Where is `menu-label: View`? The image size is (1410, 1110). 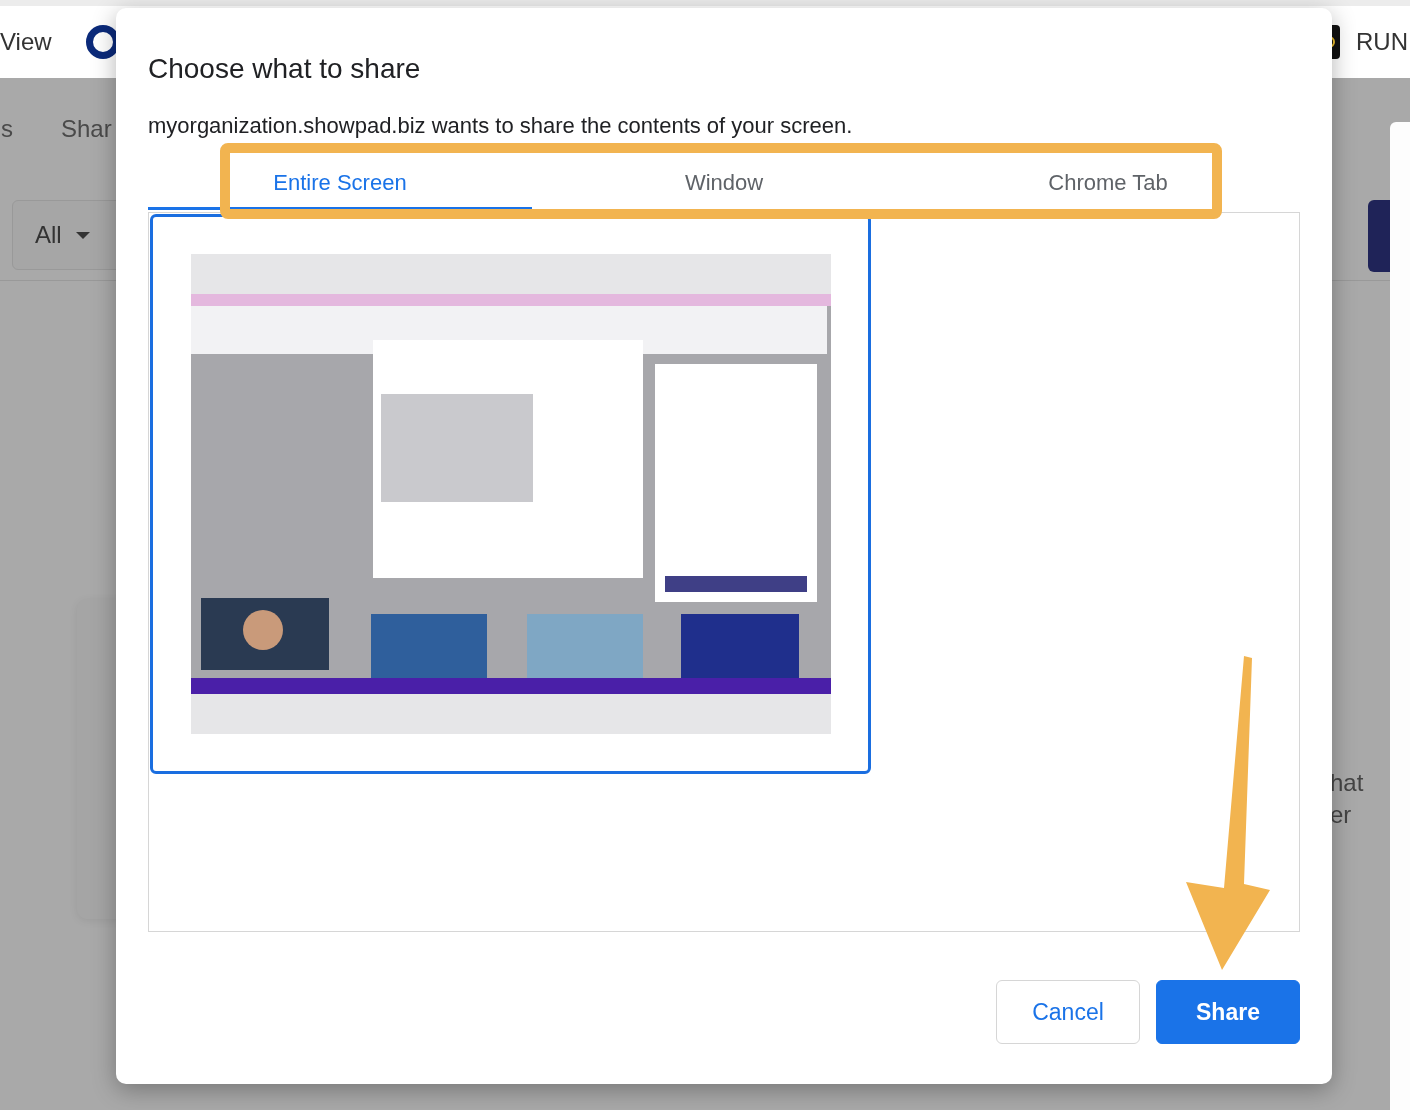
menu-label: View is located at coordinates (26, 42).